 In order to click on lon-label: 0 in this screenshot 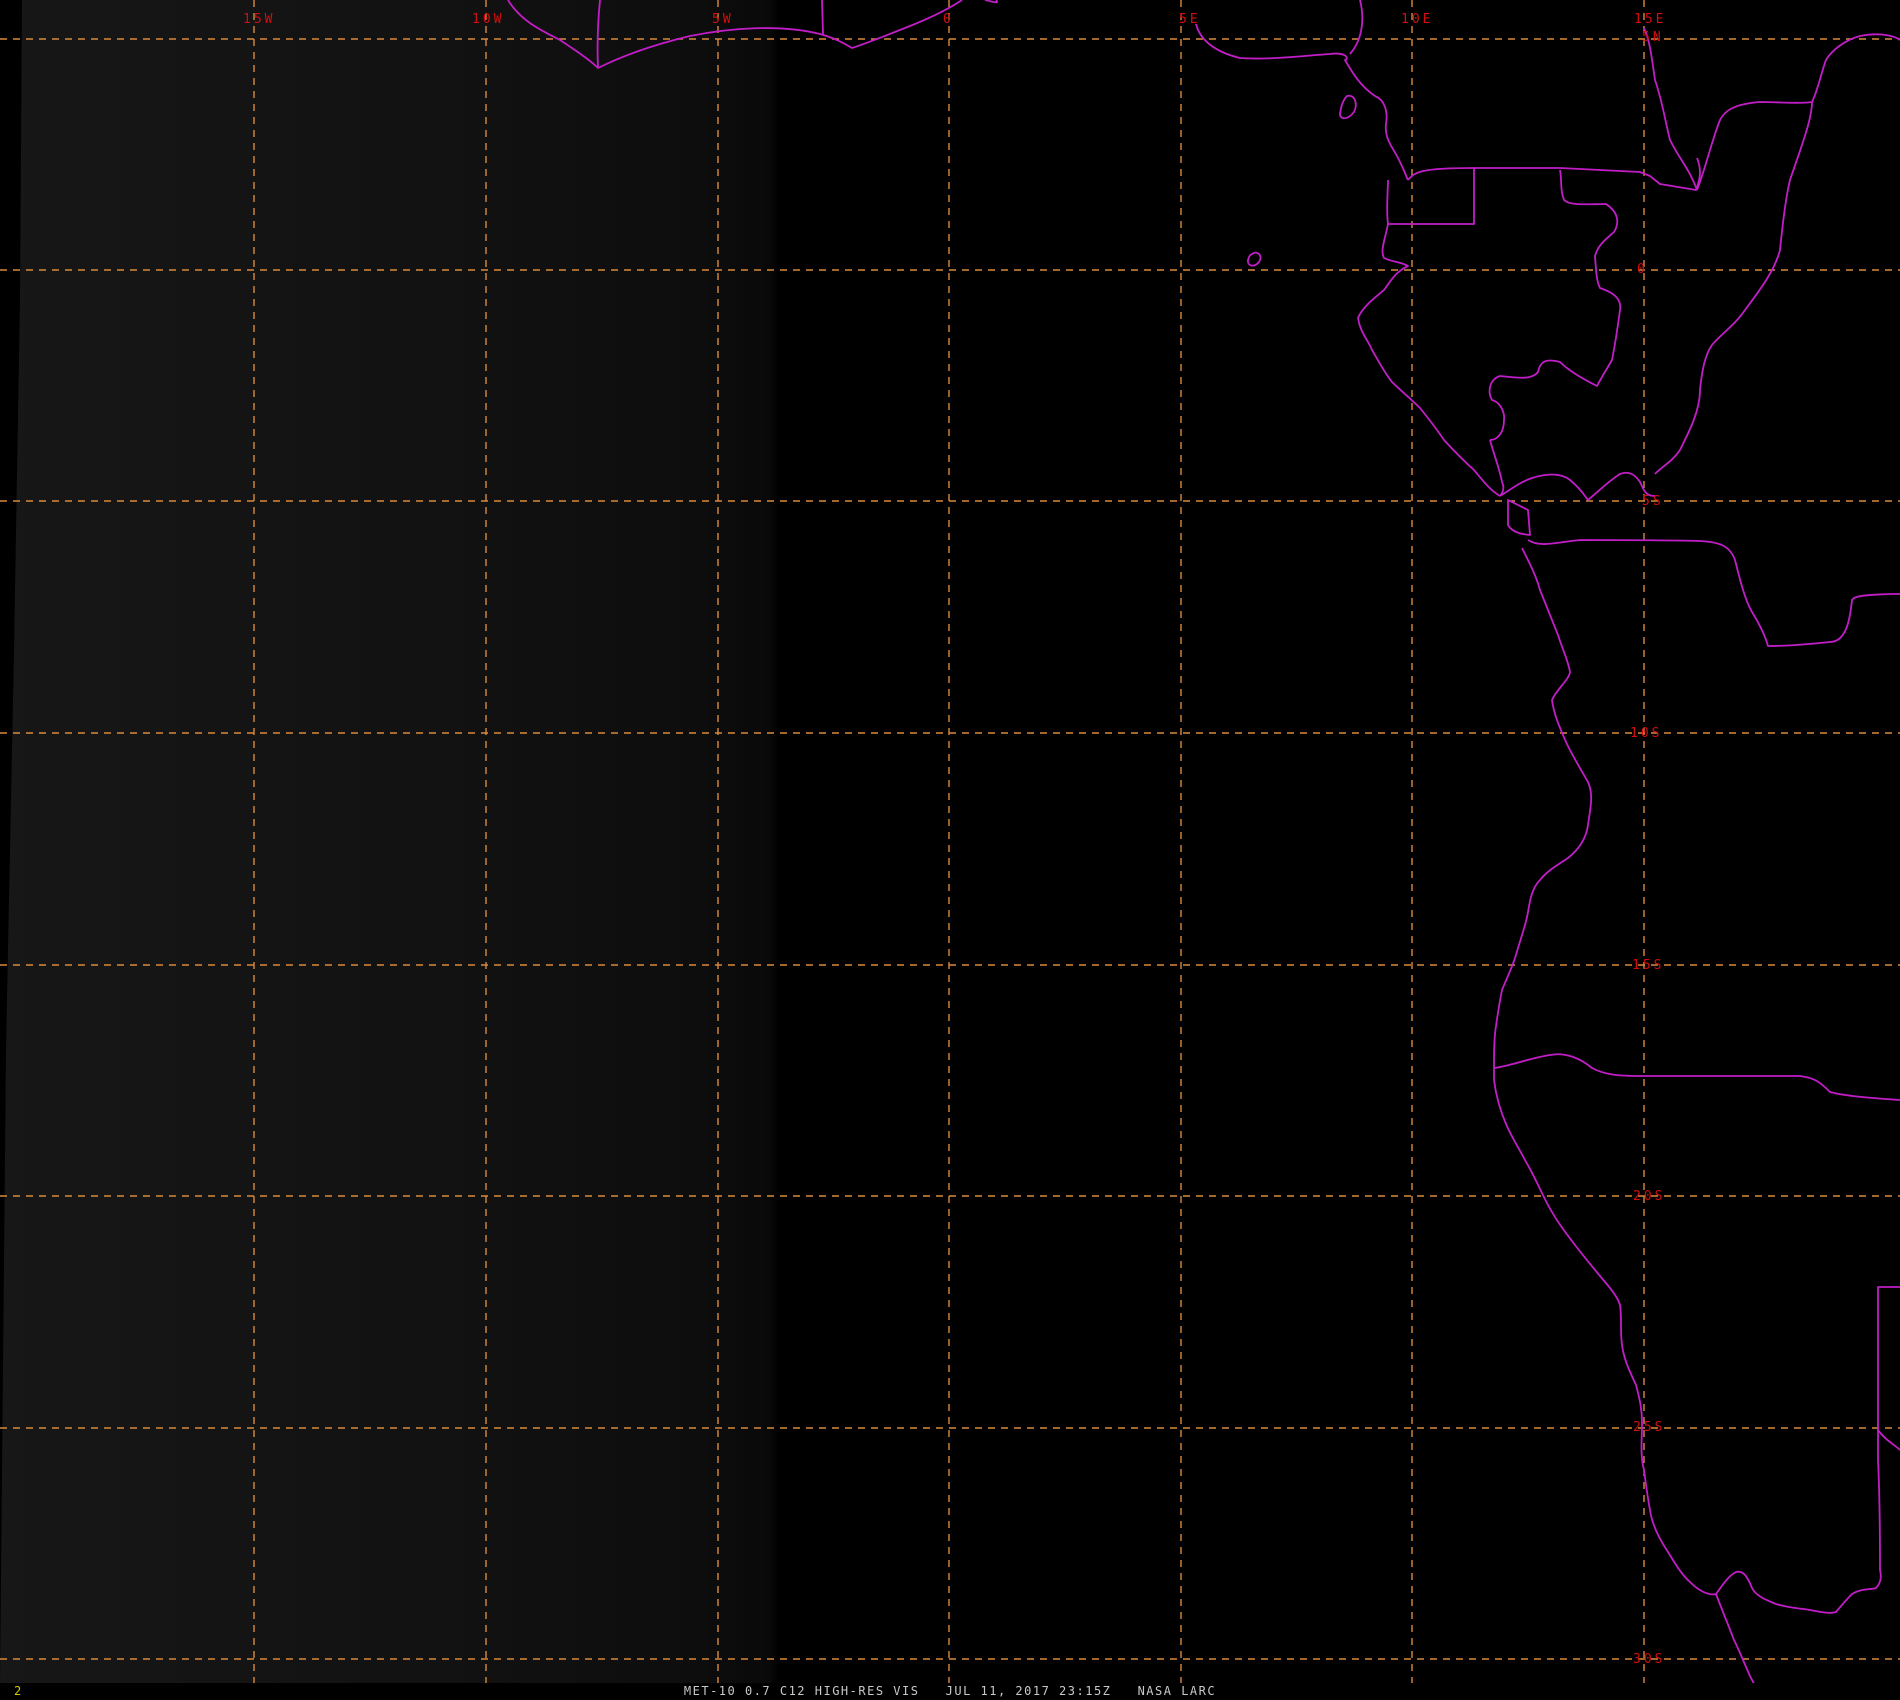, I will do `click(948, 19)`.